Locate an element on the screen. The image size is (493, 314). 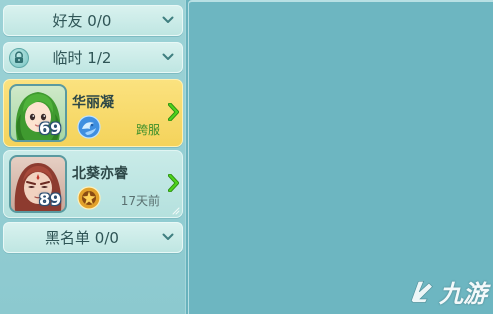
group-header-label: 好友 0/0 is located at coordinates (82, 21).